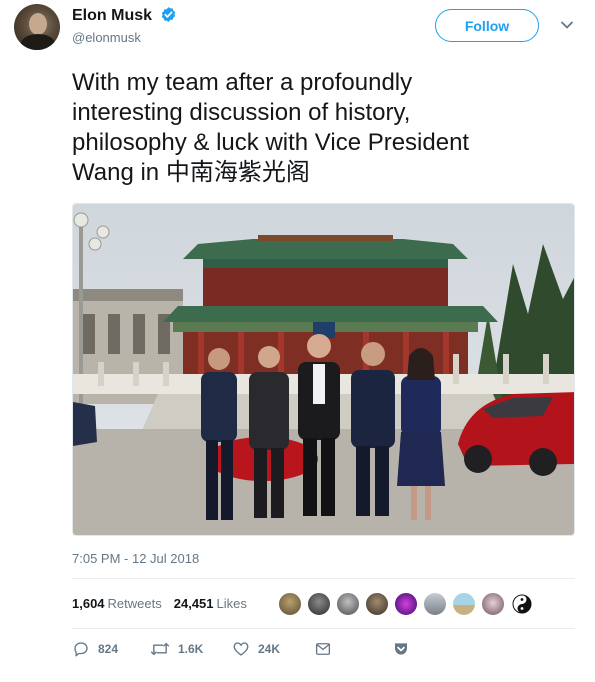  I want to click on likes-label: Likes, so click(231, 603).